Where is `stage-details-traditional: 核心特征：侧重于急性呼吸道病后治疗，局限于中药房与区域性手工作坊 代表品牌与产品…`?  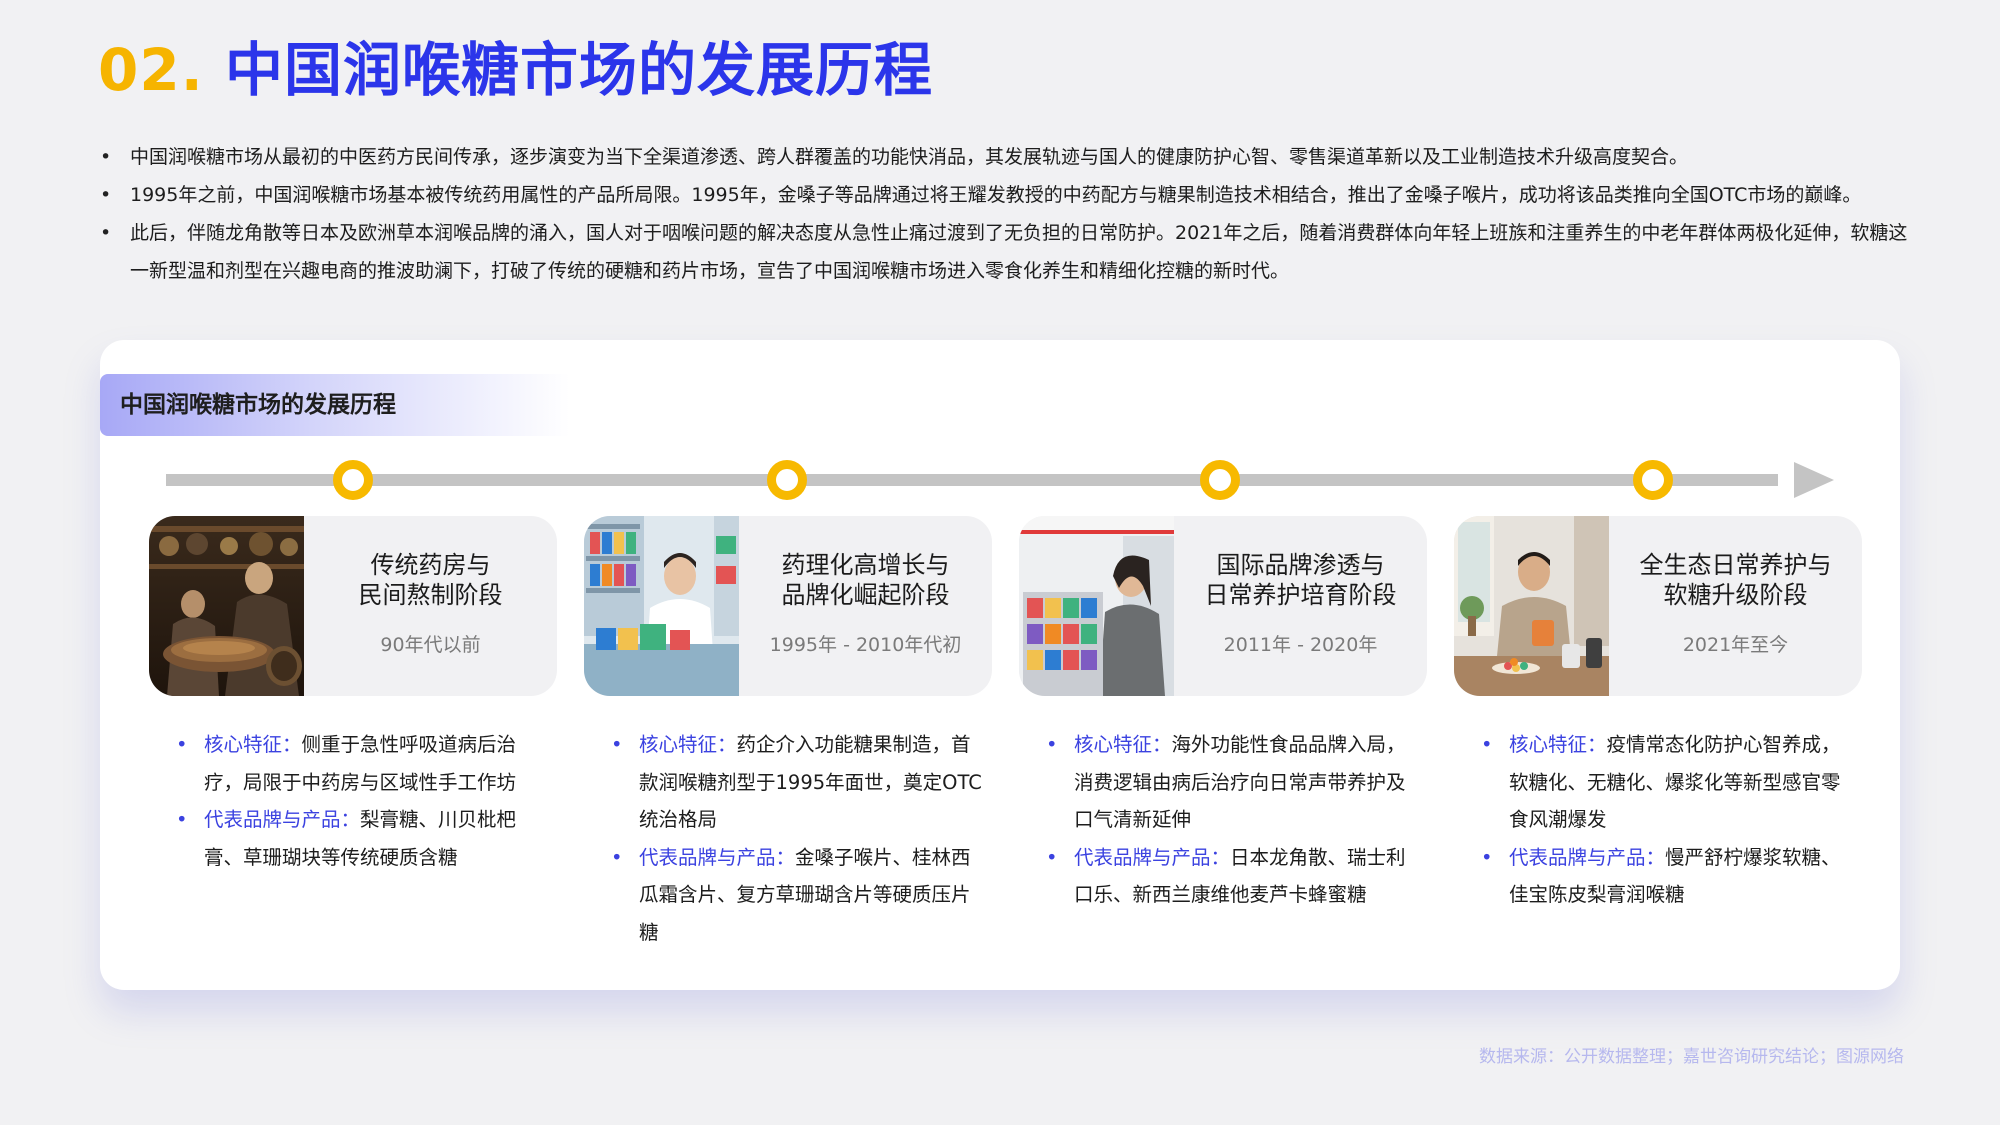
stage-details-traditional: 核心特征：侧重于急性呼吸道病后治疗，局限于中药房与区域性手工作坊 代表品牌与产品… is located at coordinates (362, 801).